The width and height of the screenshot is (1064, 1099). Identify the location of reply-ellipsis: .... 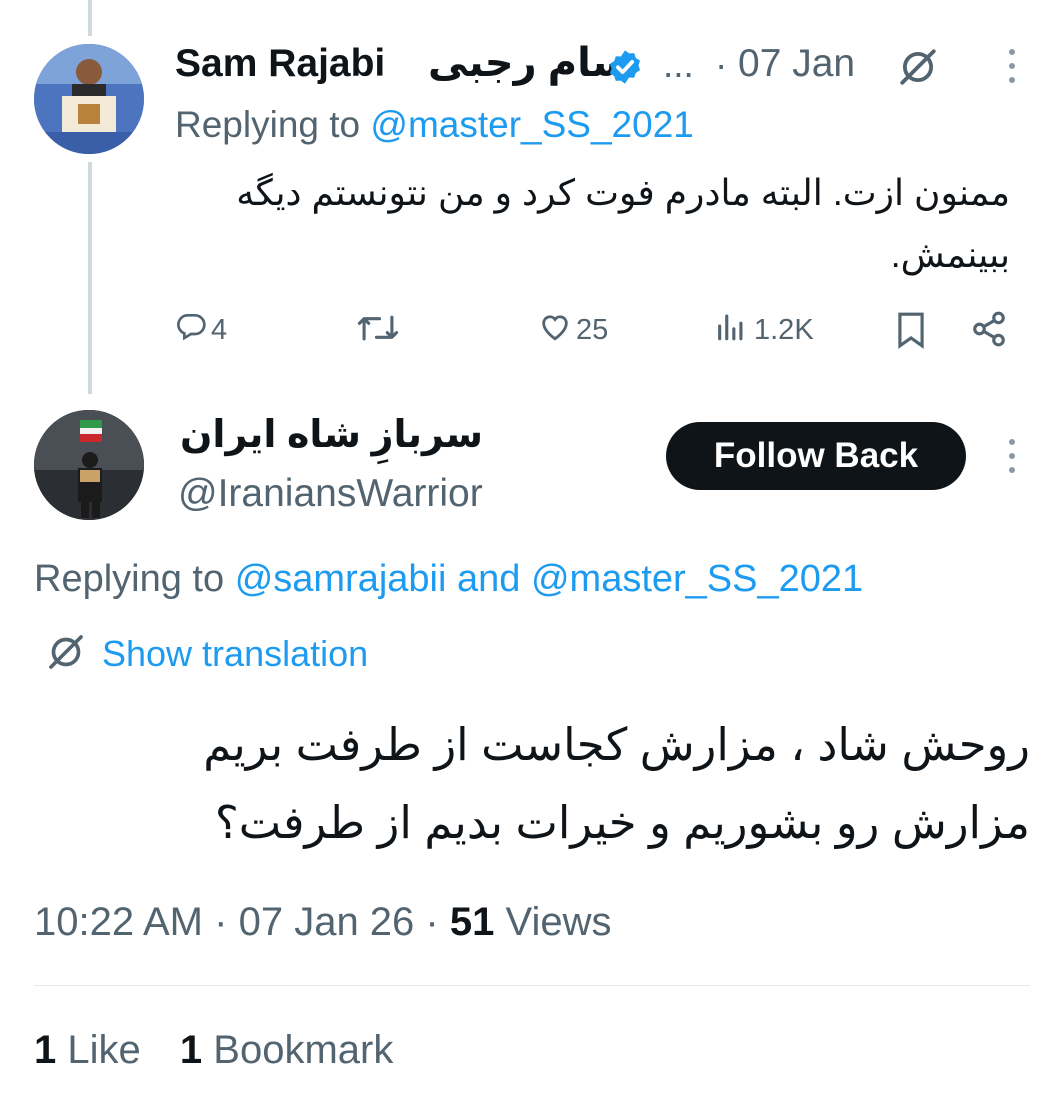
(678, 64).